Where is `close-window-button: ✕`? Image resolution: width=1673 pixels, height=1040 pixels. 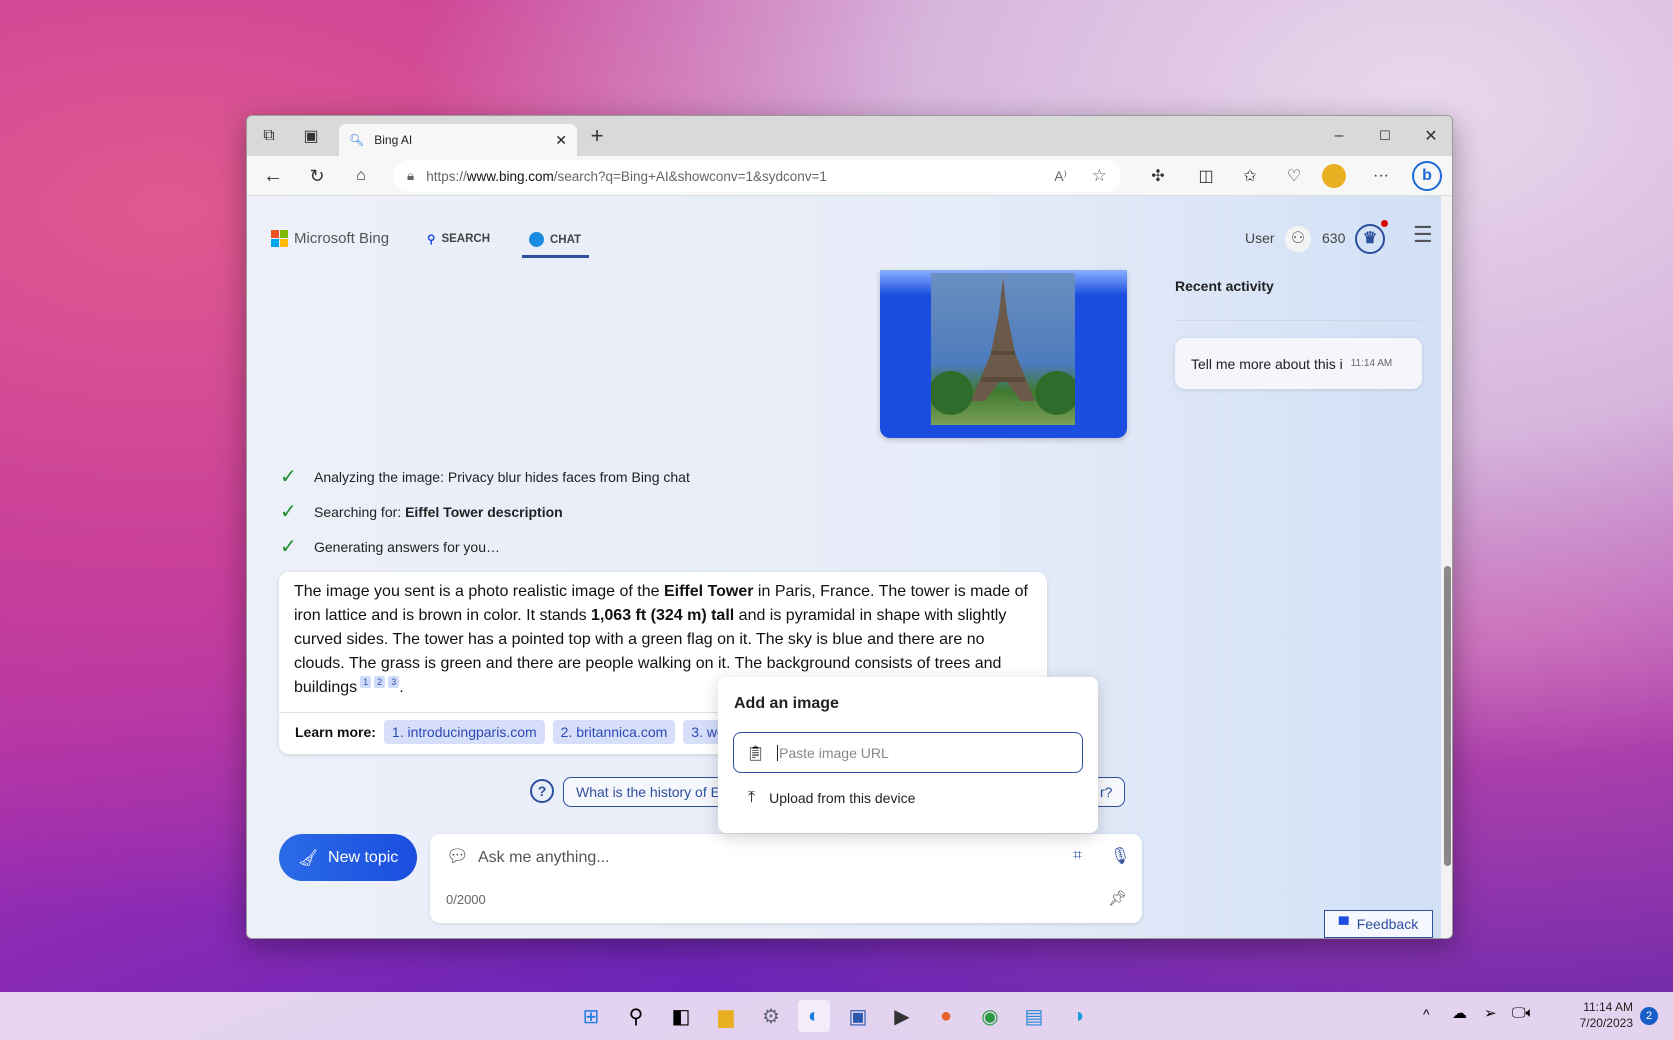
close-window-button: ✕ is located at coordinates (1431, 136).